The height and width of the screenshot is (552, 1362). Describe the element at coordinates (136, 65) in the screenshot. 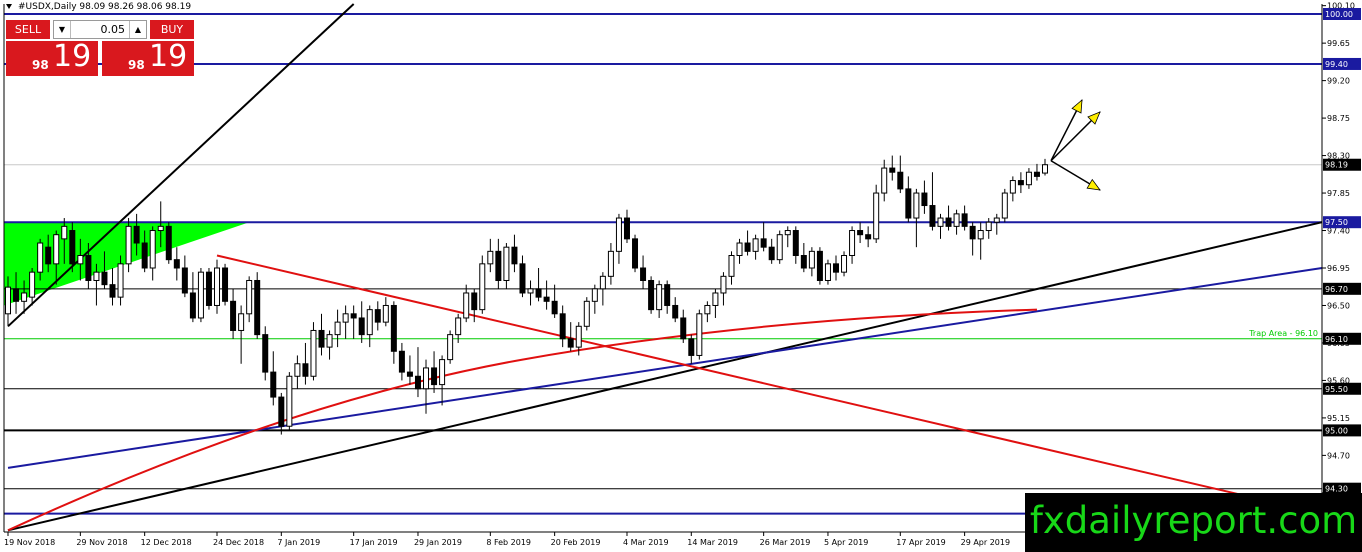

I see `buy-price-small: 98` at that location.